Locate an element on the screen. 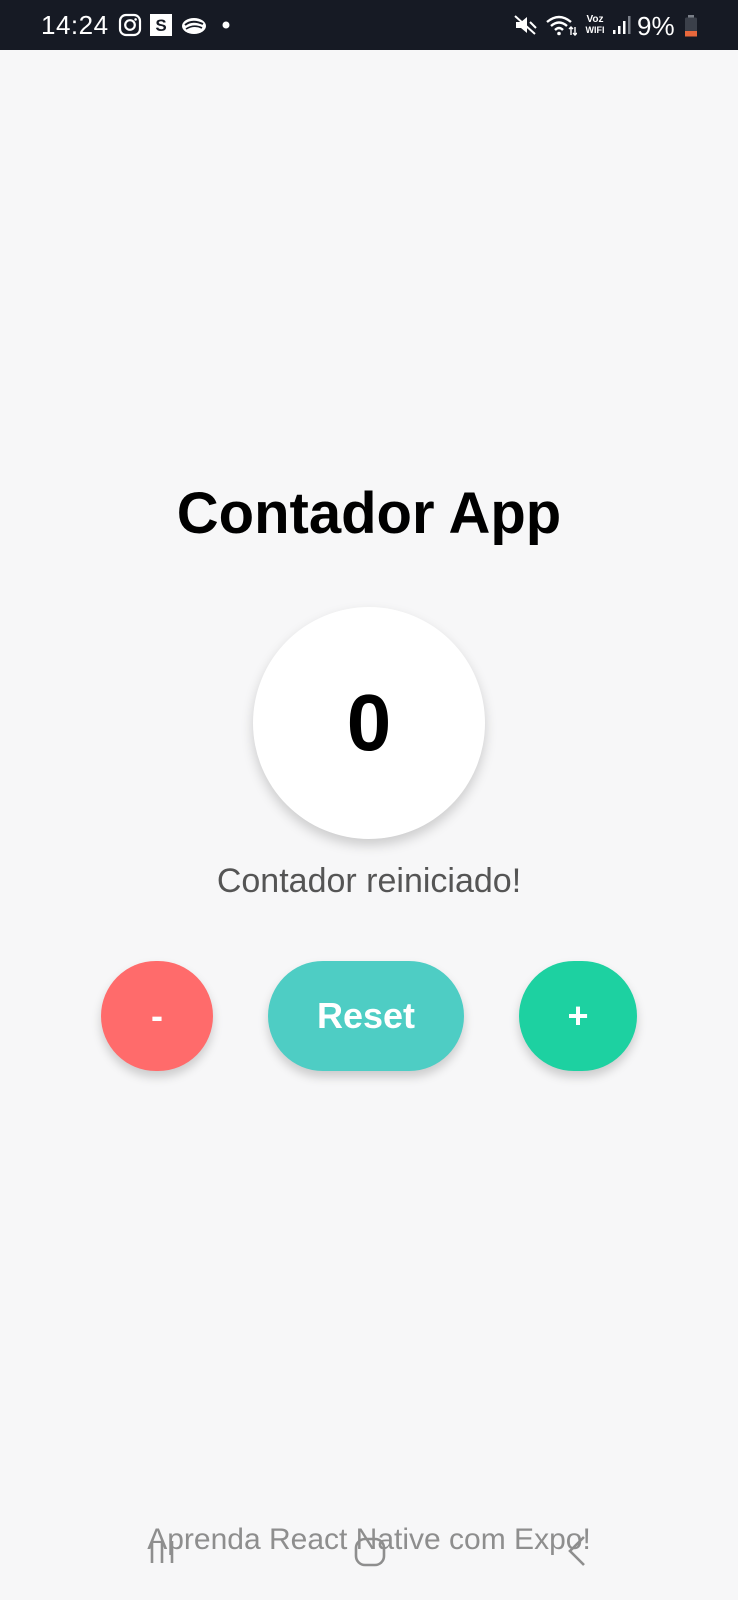  battery-icon is located at coordinates (691, 26).